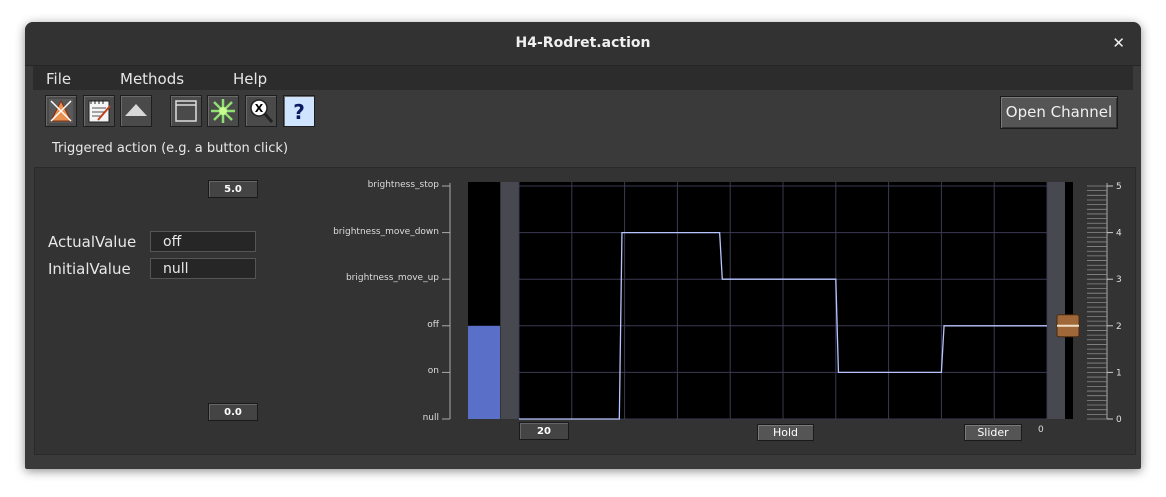  What do you see at coordinates (1118, 43) in the screenshot?
I see `close-icon: ✕` at bounding box center [1118, 43].